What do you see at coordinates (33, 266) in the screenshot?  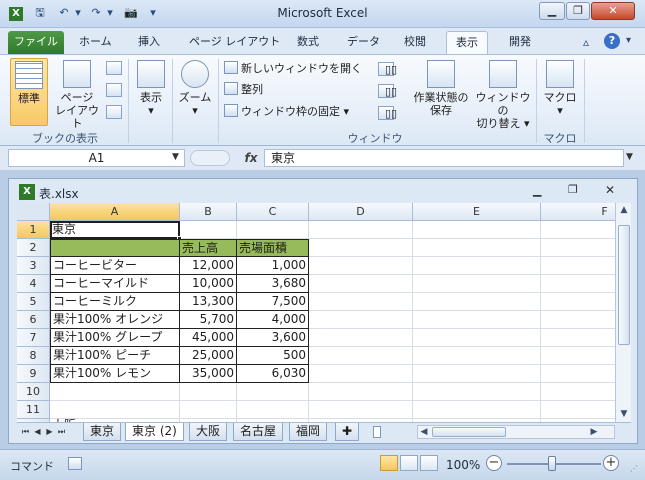 I see `row-header: 3` at bounding box center [33, 266].